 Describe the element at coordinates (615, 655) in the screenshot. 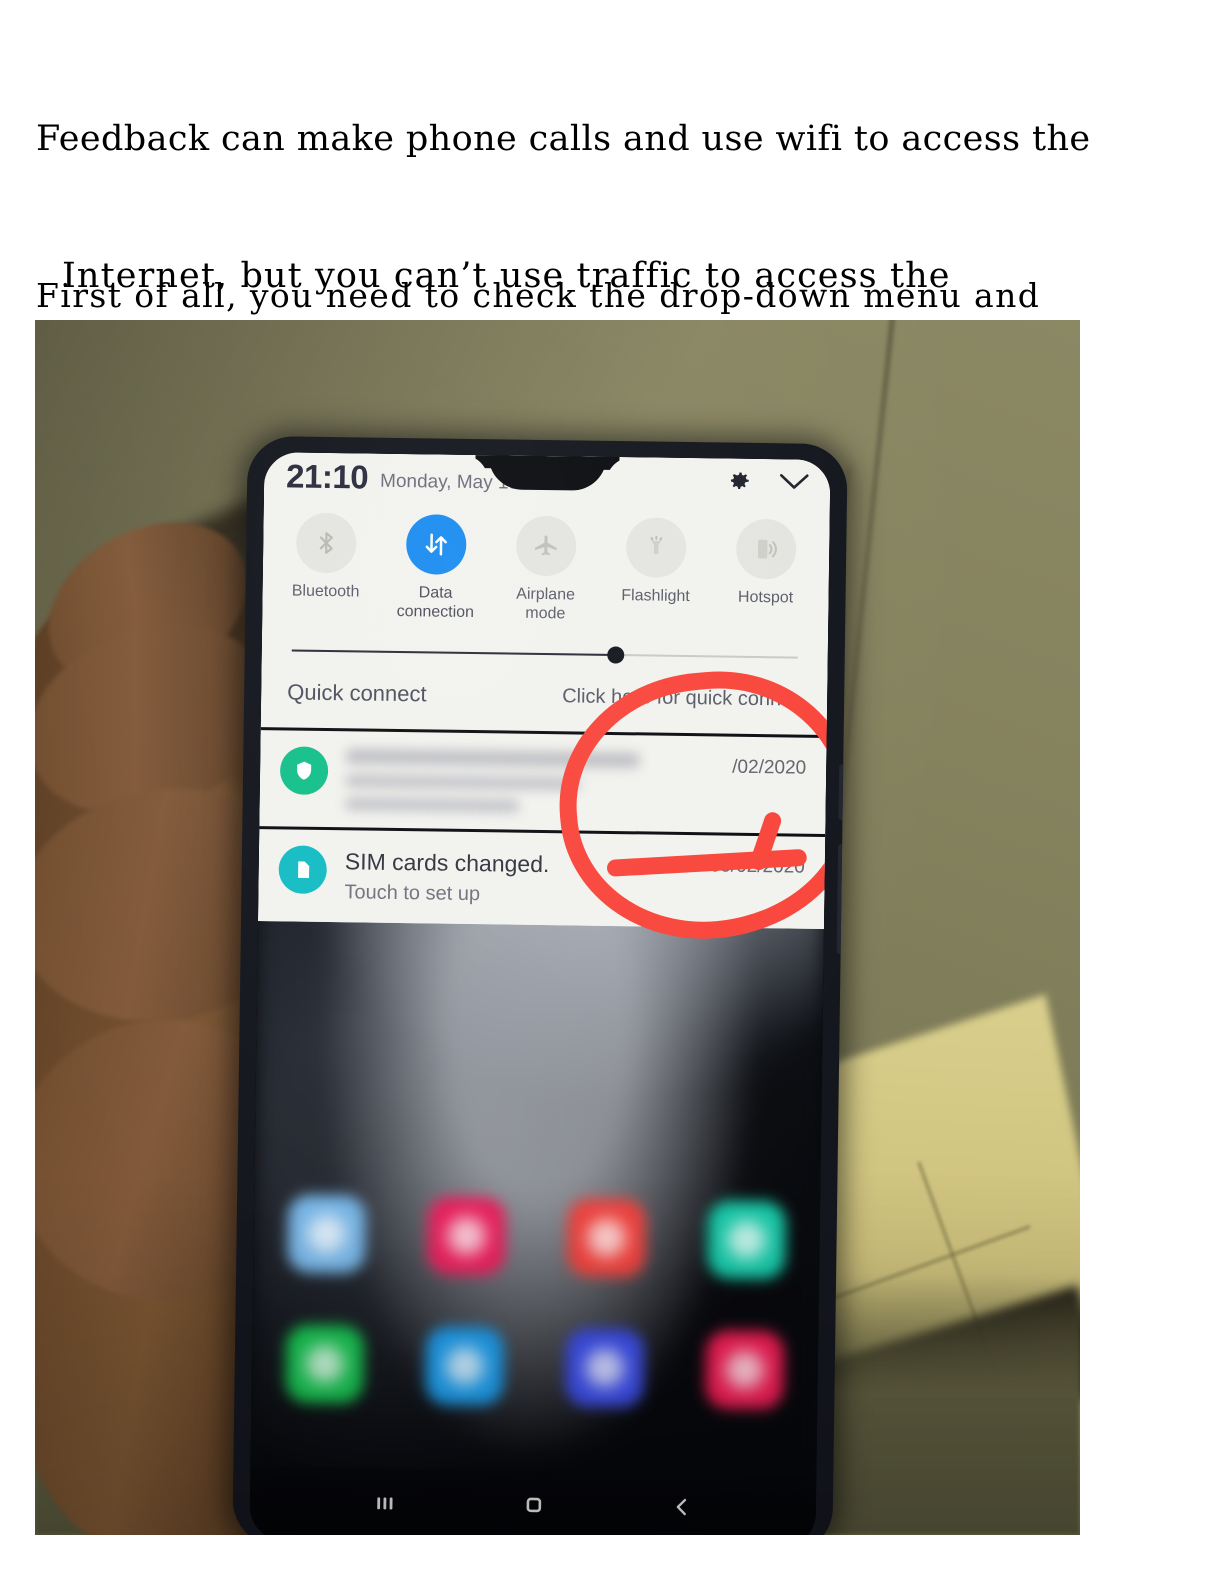

I see `brightness-slider-knob` at that location.